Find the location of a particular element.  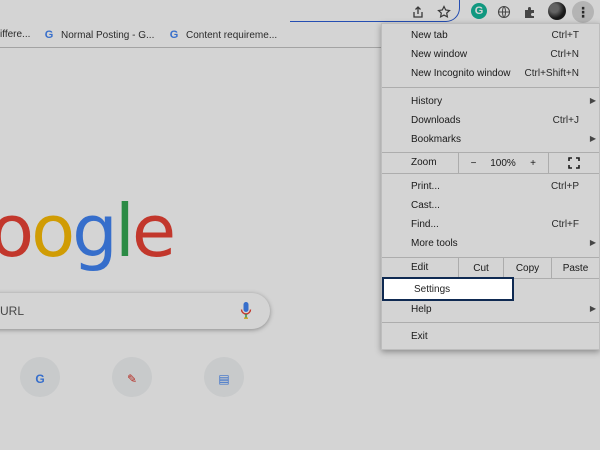

copy-label: Copy is located at coordinates (527, 268).